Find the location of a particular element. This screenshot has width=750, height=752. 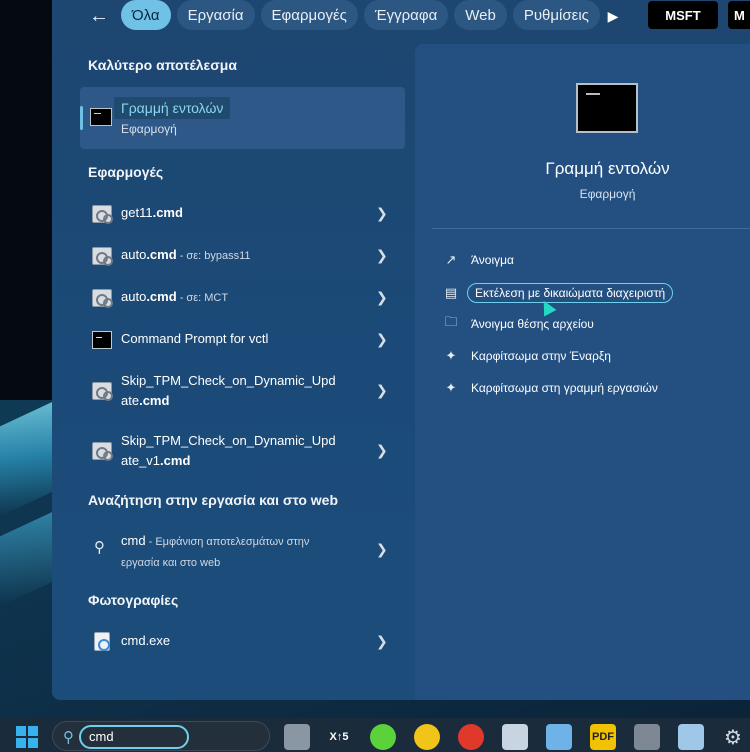

tab-web: Web is located at coordinates (480, 15).